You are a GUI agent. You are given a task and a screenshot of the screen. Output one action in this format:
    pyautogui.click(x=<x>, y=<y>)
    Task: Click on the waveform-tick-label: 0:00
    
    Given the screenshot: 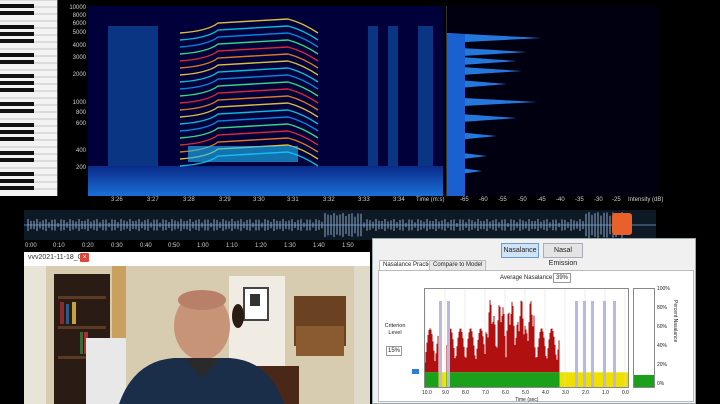 What is the action you would take?
    pyautogui.click(x=31, y=246)
    